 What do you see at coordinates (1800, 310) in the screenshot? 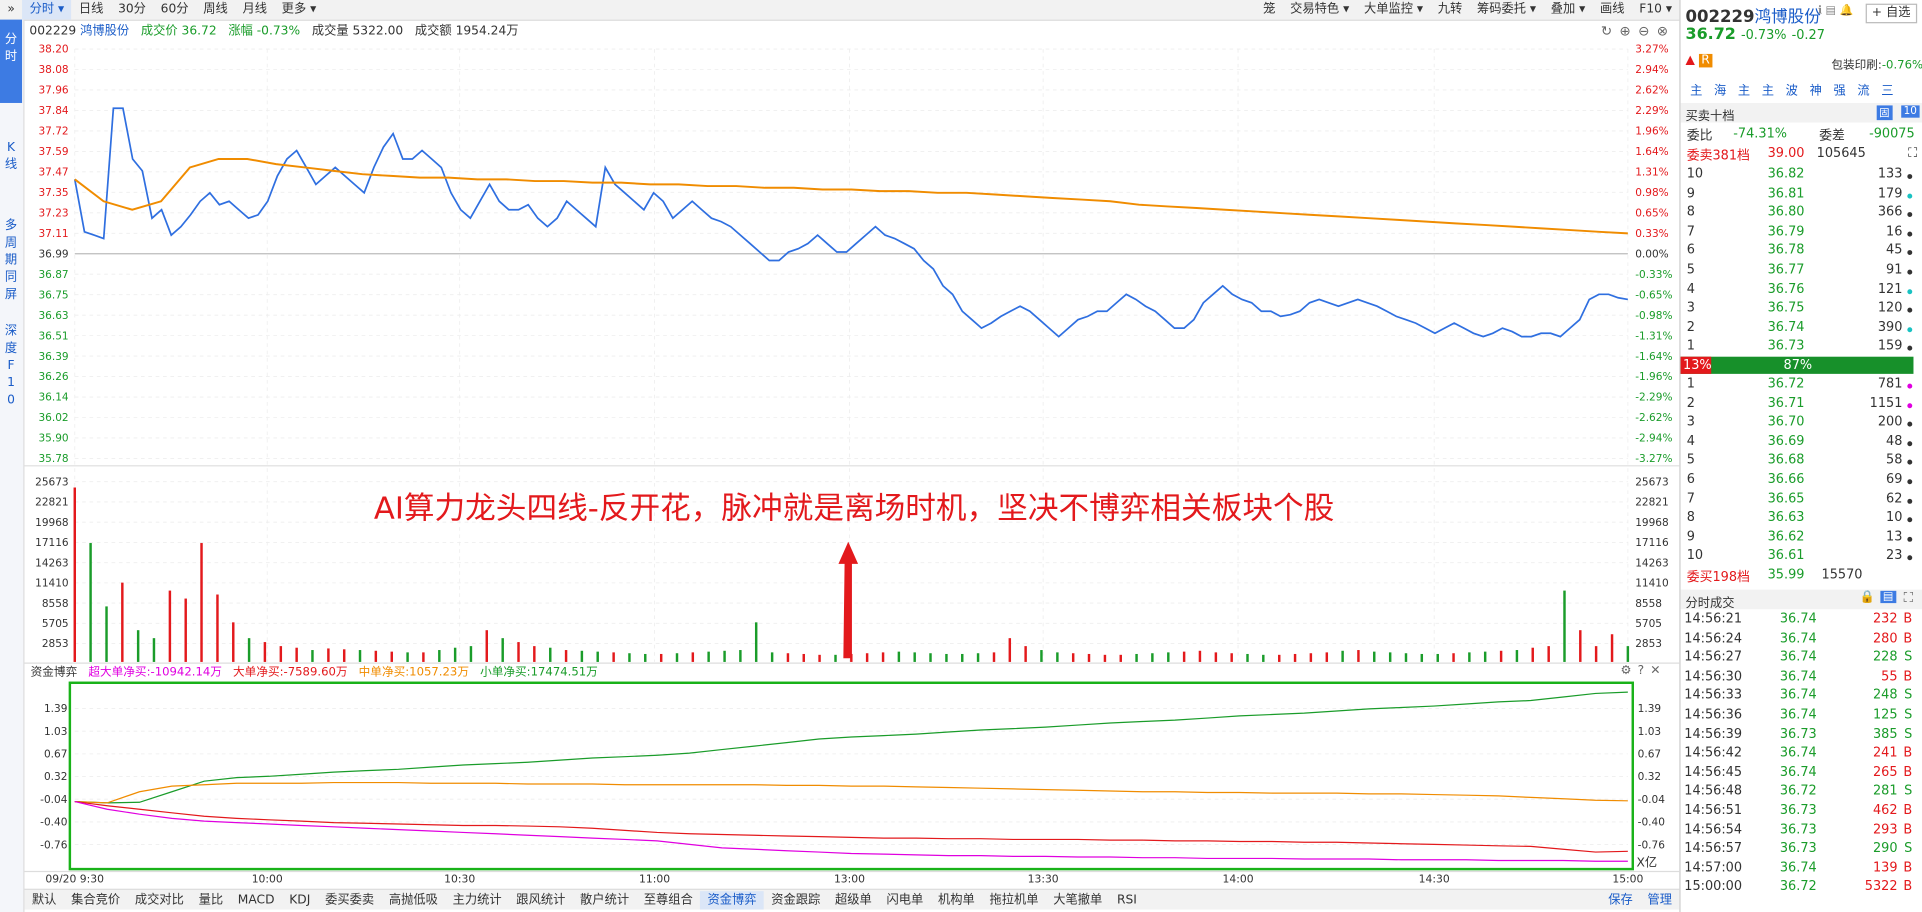
I see `ask-level-row: 3 36.75 120` at bounding box center [1800, 310].